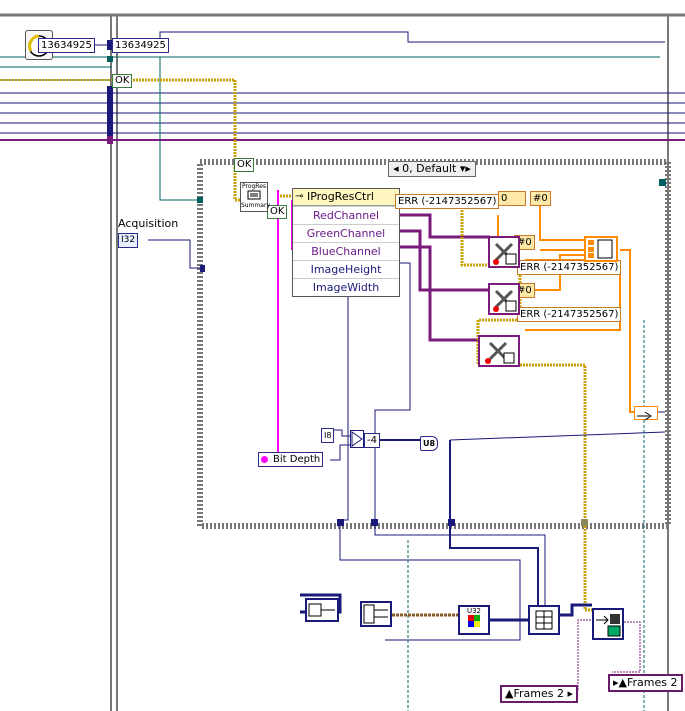 This screenshot has width=685, height=711. Describe the element at coordinates (445, 226) in the screenshot. I see `wire-red-channel` at that location.